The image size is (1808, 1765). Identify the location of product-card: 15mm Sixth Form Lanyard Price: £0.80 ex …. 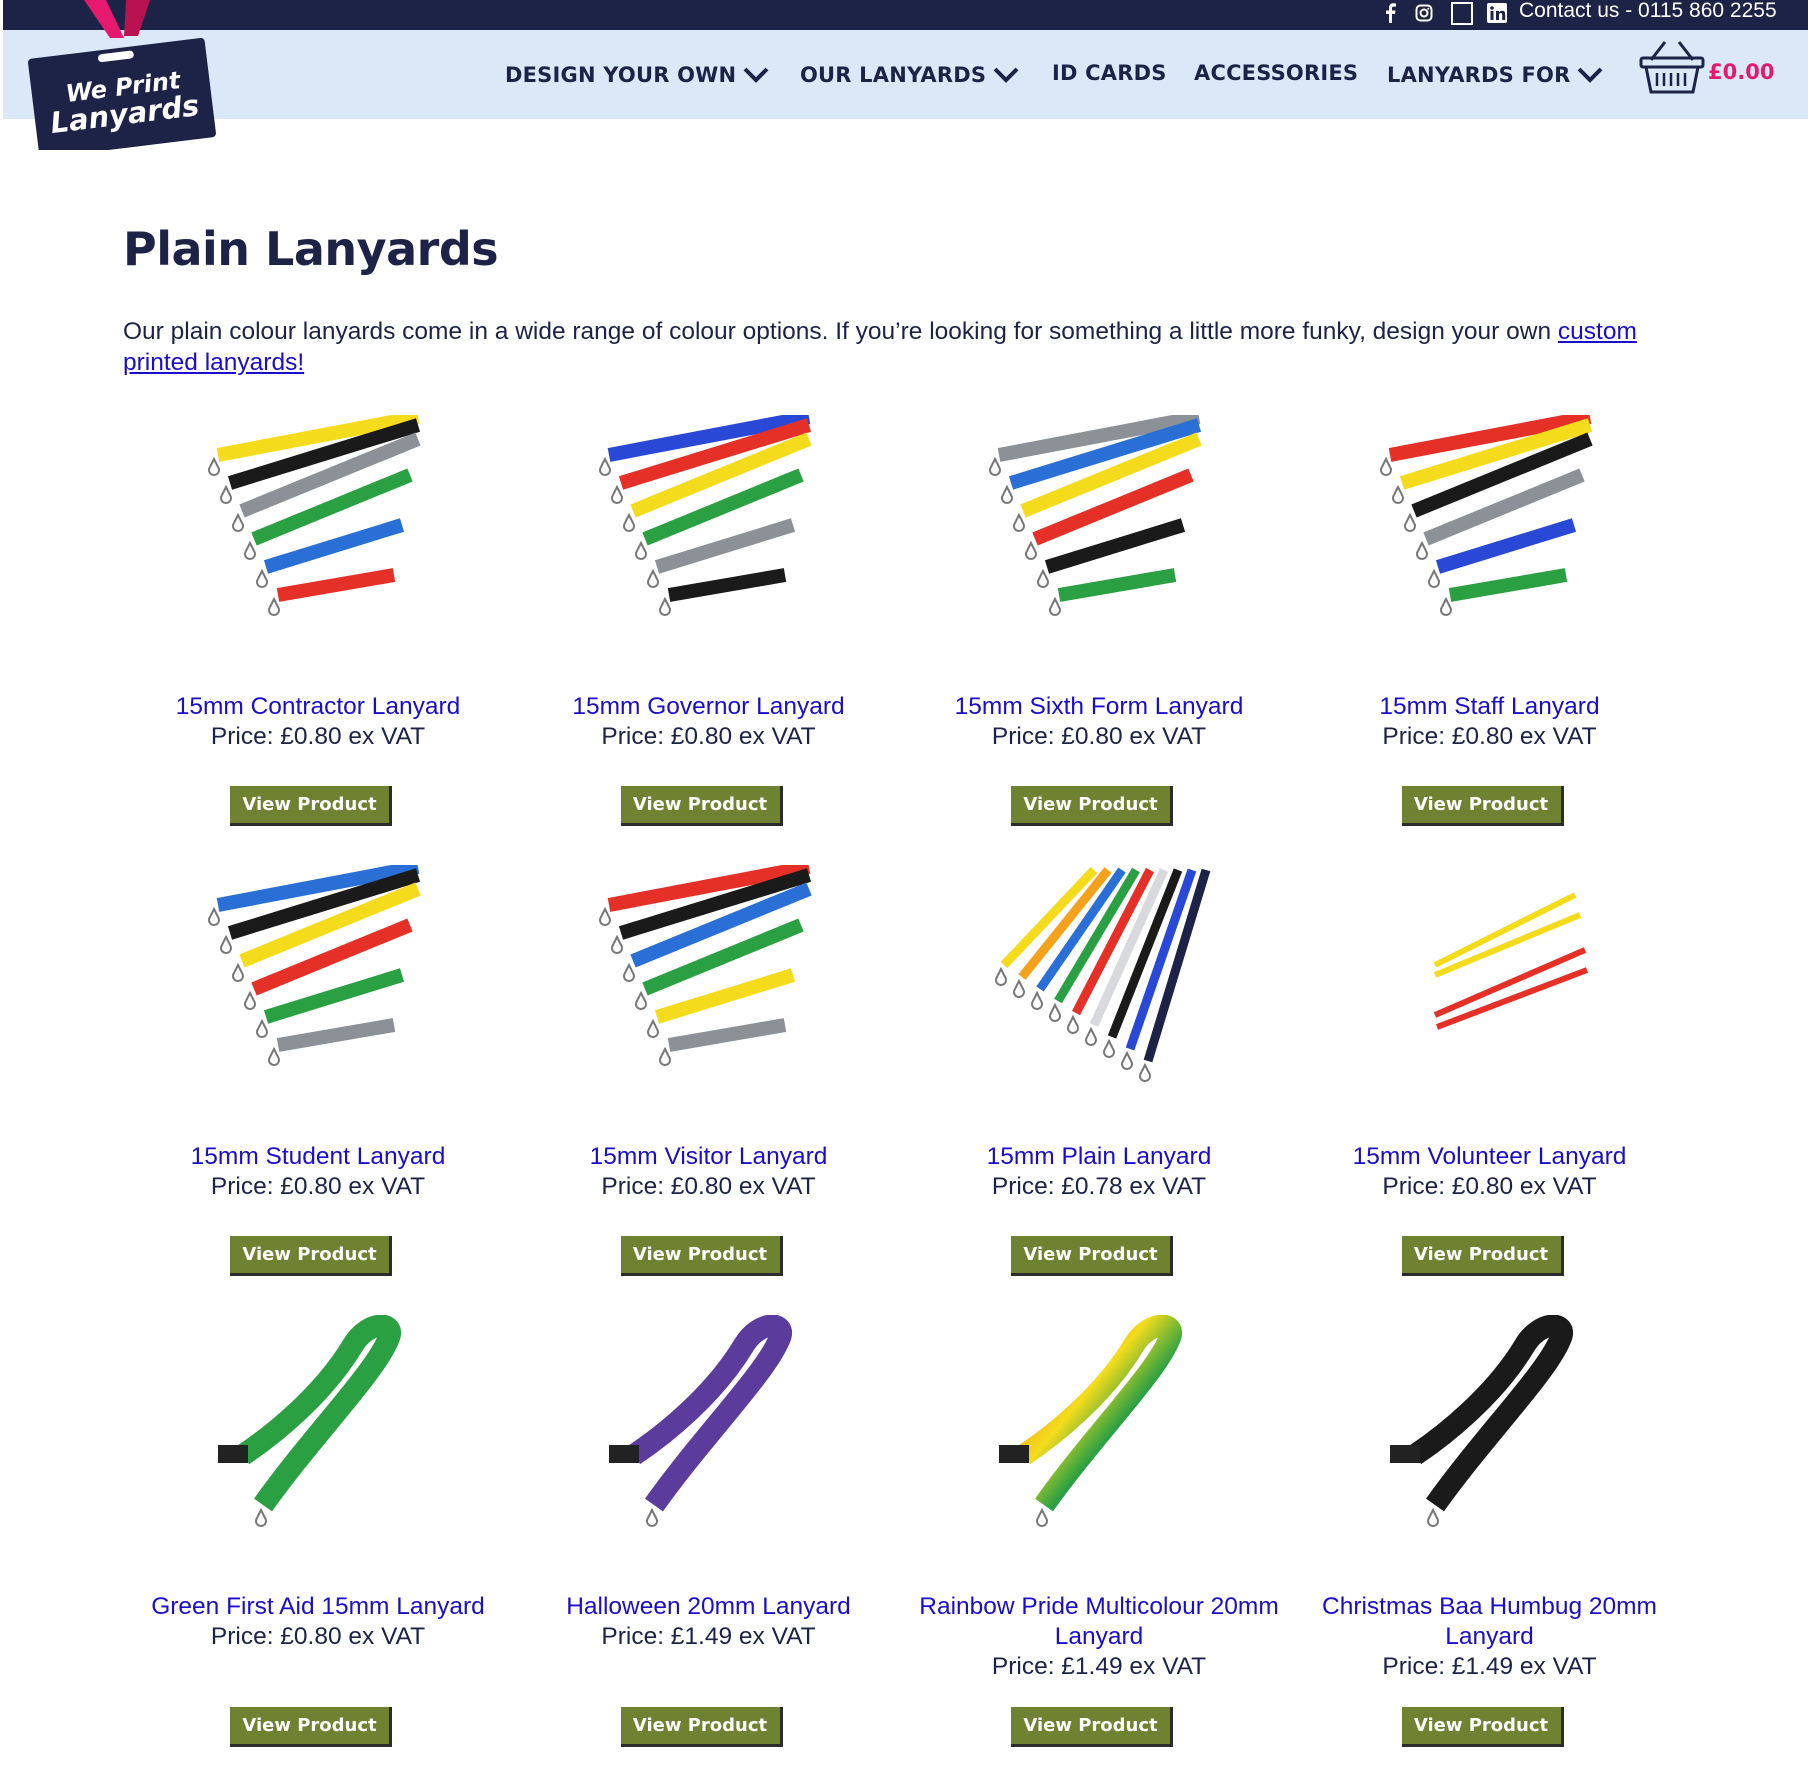
(1099, 637).